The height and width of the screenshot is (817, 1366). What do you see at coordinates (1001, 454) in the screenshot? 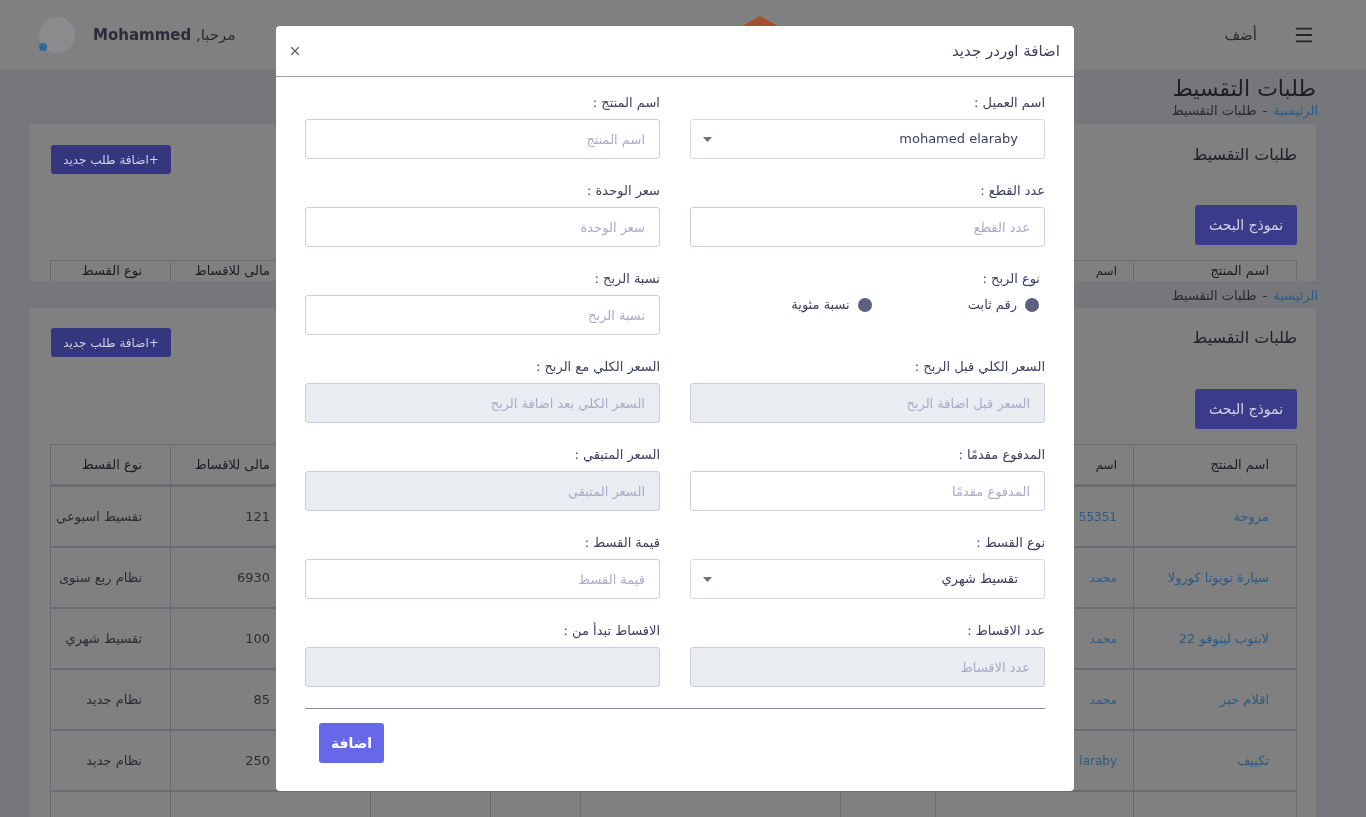
I see `field-label: المدفوع مقدمًا :` at bounding box center [1001, 454].